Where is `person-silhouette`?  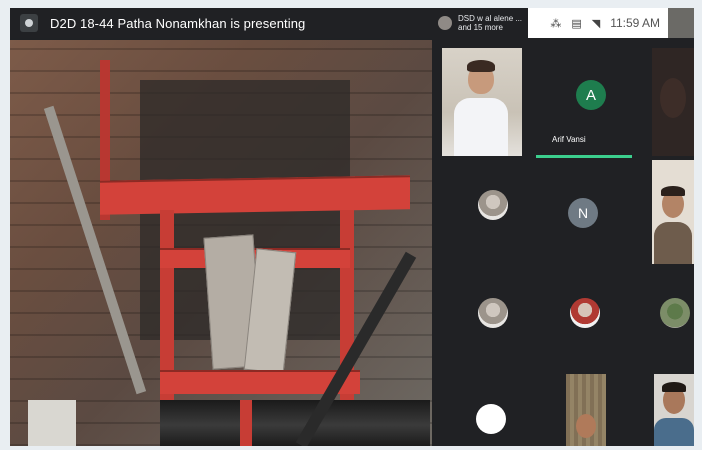
person-silhouette is located at coordinates (673, 98).